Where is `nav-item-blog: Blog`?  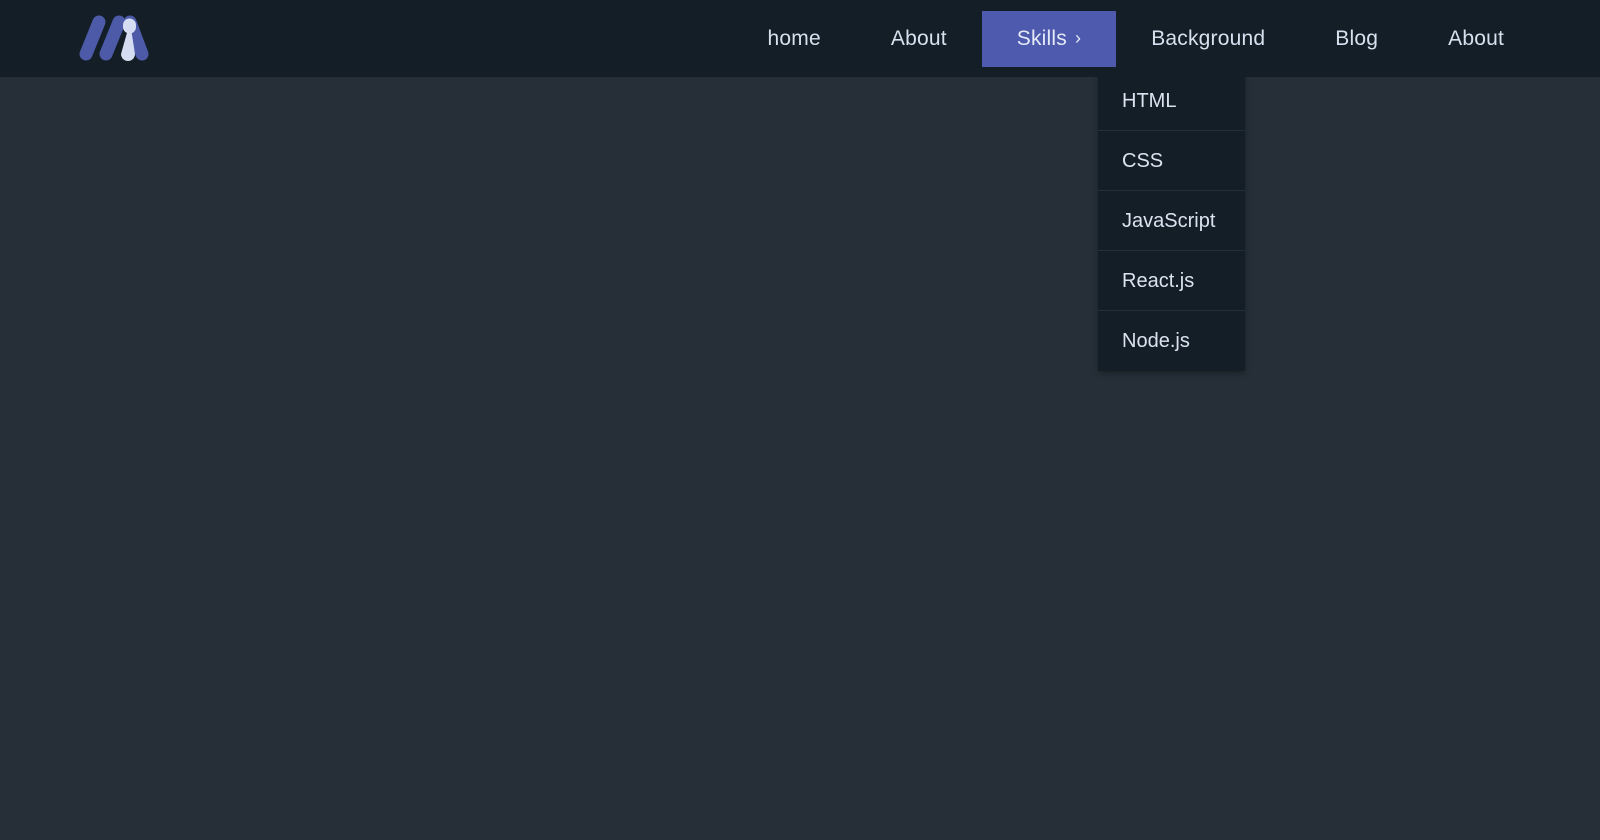 nav-item-blog: Blog is located at coordinates (1356, 39).